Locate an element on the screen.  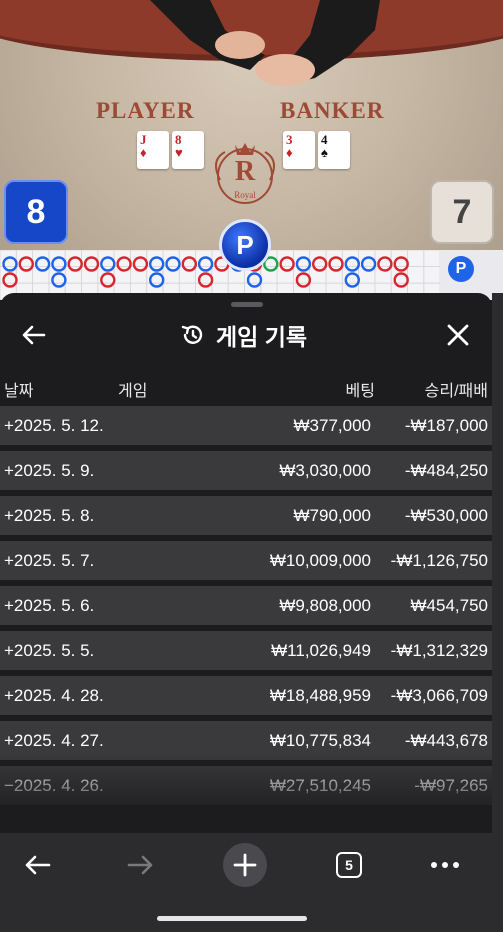
row-bet: ₩10,009,000 is located at coordinates (320, 560).